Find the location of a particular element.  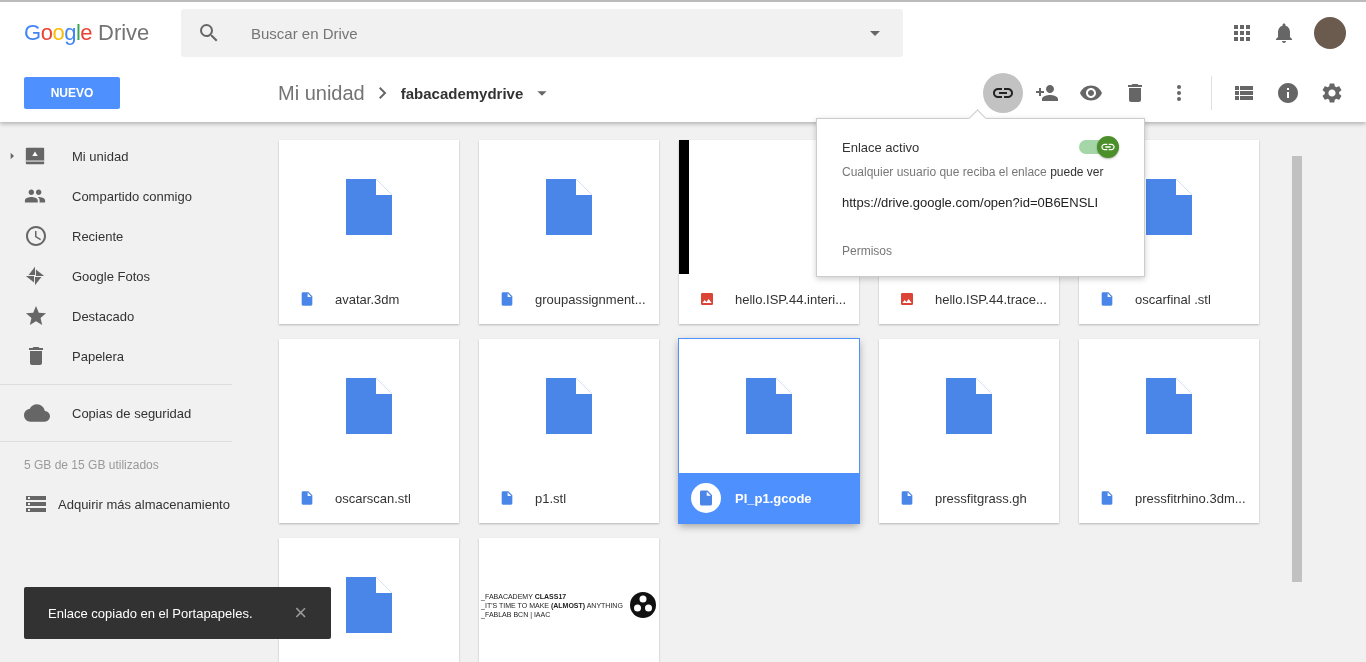

star-icon is located at coordinates (36, 316).